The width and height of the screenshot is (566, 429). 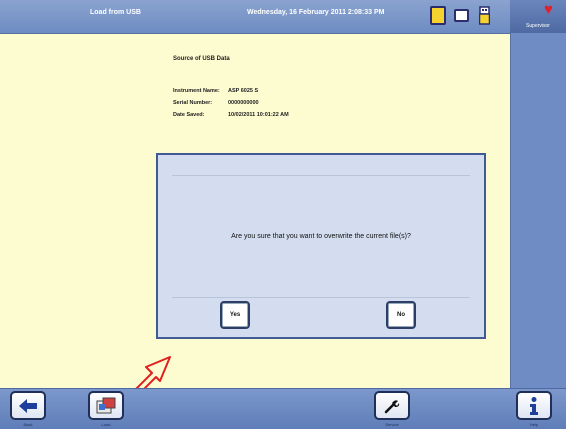 I want to click on source-heading: Source of USB Data, so click(x=201, y=59).